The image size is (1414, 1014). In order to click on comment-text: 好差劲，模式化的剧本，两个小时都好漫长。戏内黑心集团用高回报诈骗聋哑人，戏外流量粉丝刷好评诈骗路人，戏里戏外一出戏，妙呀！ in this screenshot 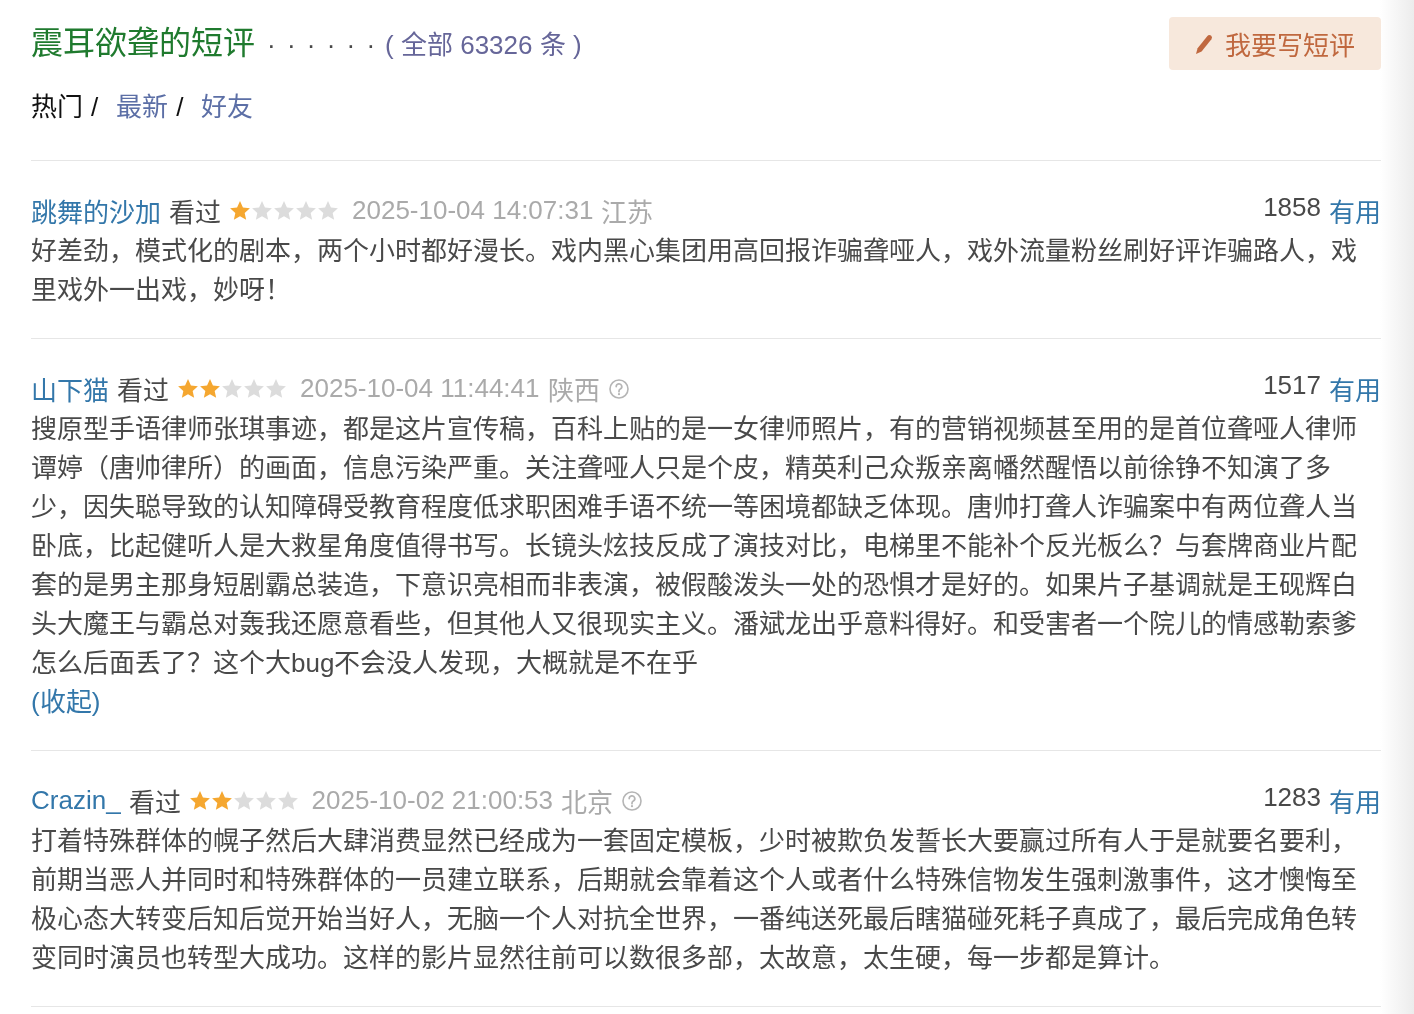, I will do `click(694, 271)`.